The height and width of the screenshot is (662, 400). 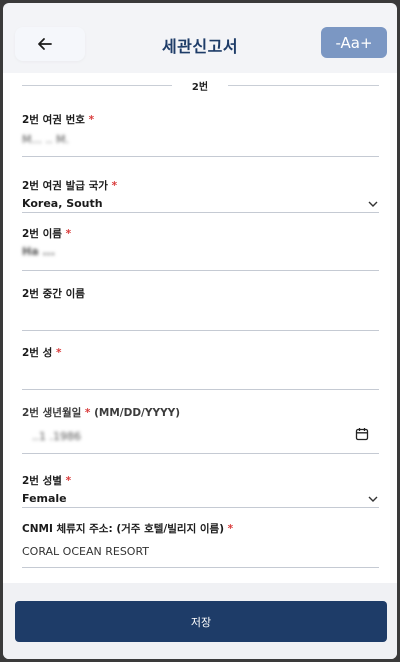 What do you see at coordinates (354, 42) in the screenshot?
I see `font-size-button: -Aa+` at bounding box center [354, 42].